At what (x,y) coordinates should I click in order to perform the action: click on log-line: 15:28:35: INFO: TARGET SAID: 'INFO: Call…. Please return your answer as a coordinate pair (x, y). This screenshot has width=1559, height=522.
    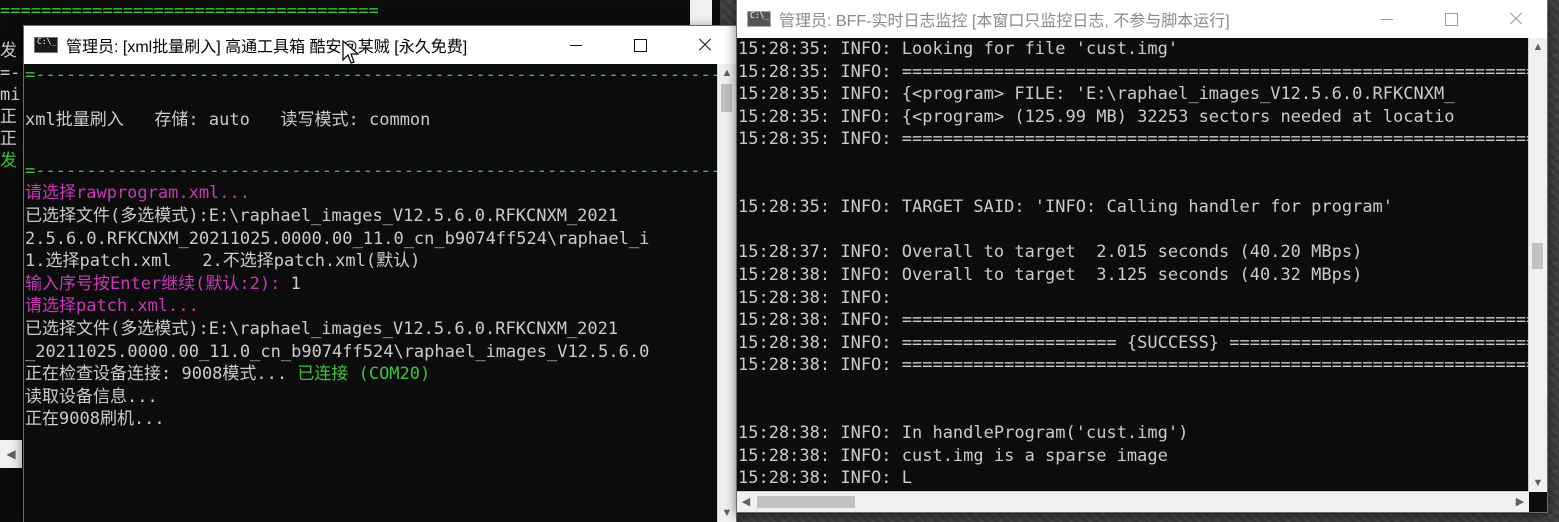
    Looking at the image, I should click on (1066, 207).